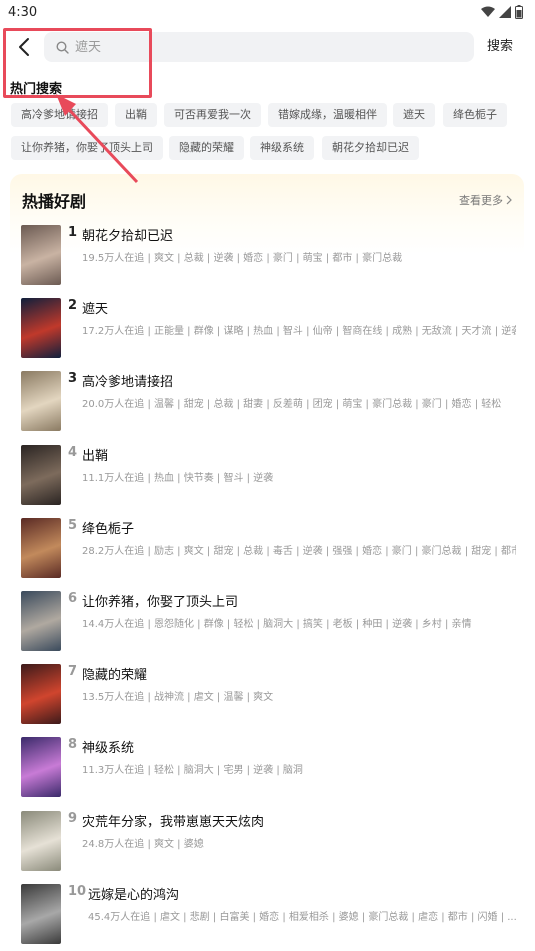  Describe the element at coordinates (414, 115) in the screenshot. I see `hot-search-chip: 遮天` at that location.